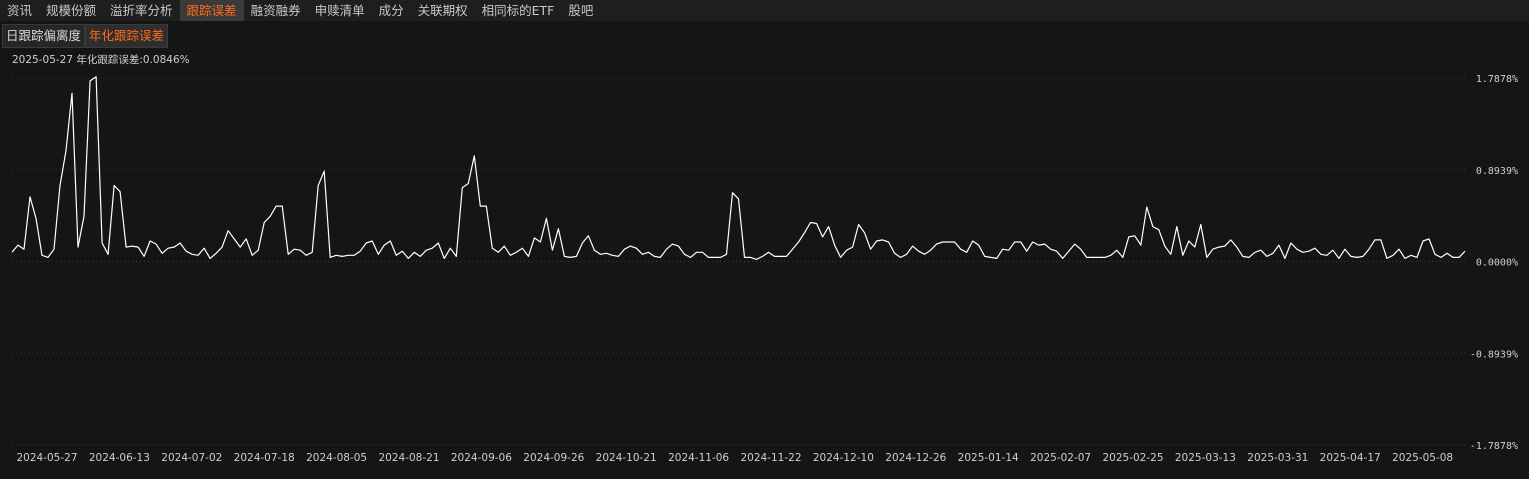 The image size is (1529, 479). Describe the element at coordinates (46, 458) in the screenshot. I see `x-tick-label-0: 2024-05-27` at that location.